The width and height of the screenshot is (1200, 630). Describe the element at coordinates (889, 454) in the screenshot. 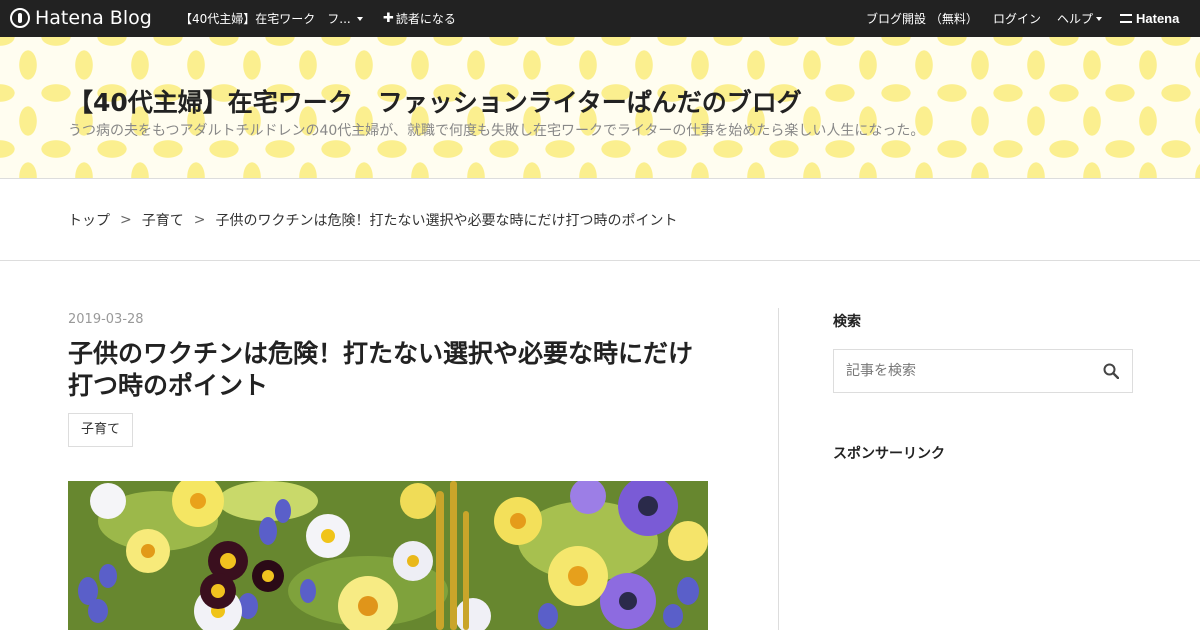

I see `sponsor-heading: スポンサーリンク` at that location.